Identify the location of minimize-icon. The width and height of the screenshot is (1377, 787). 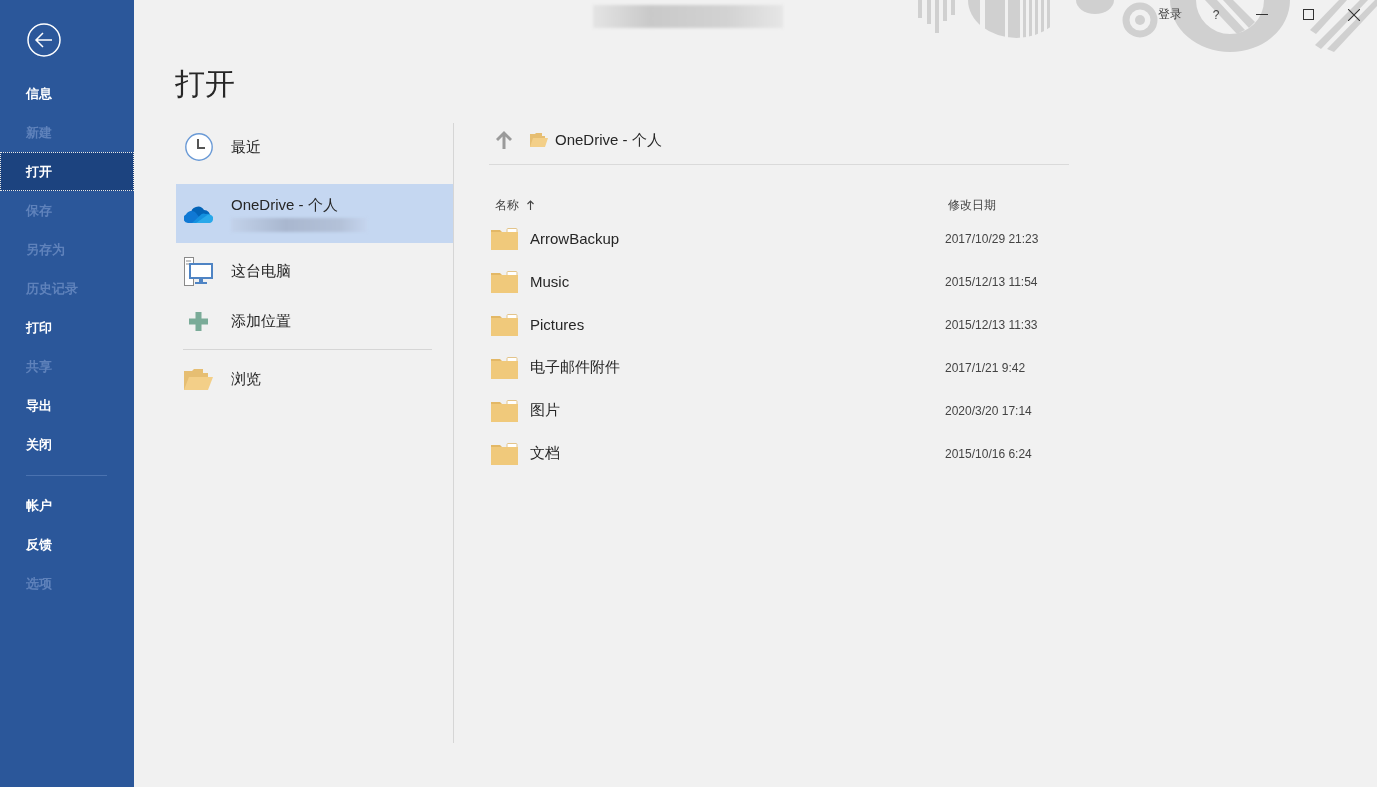
(1262, 14).